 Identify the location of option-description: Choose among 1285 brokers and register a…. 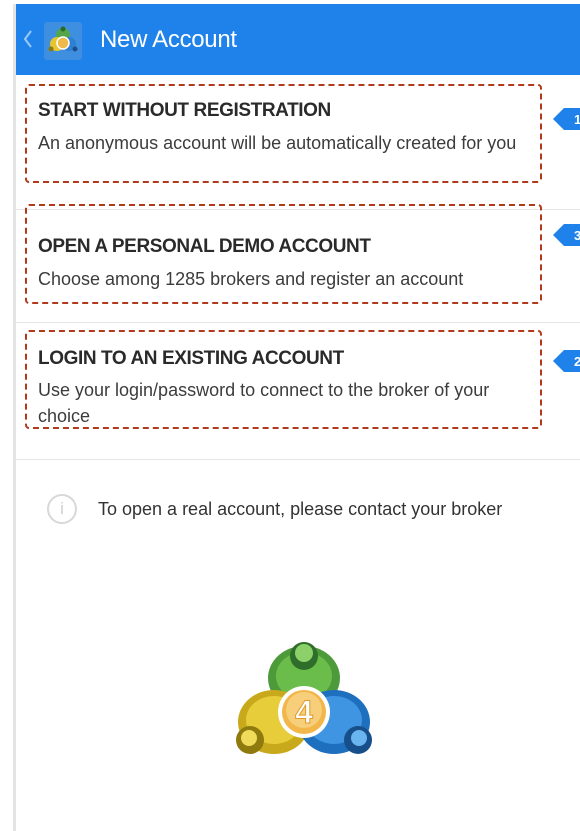
(251, 279).